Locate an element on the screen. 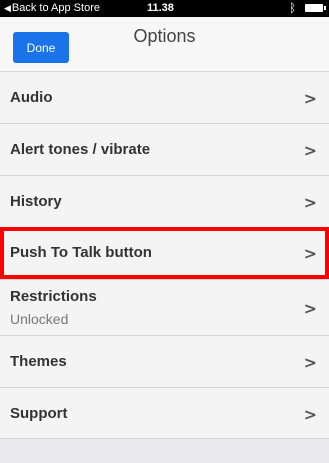 The width and height of the screenshot is (329, 463). back-label: Back to App Store is located at coordinates (55, 8).